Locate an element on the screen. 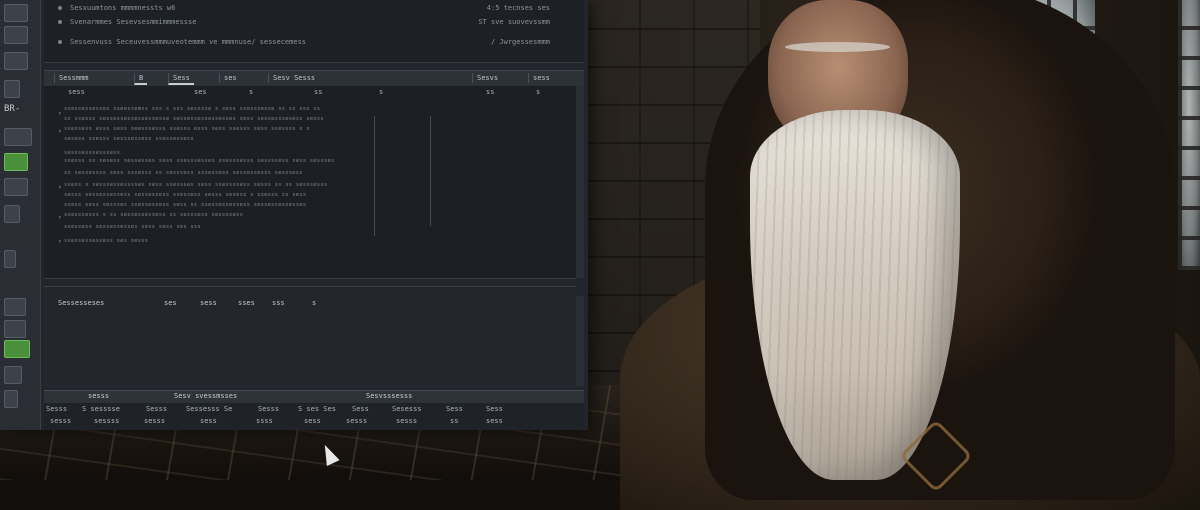 Image resolution: width=1200 pixels, height=510 pixels. code-scrollbar is located at coordinates (580, 182).